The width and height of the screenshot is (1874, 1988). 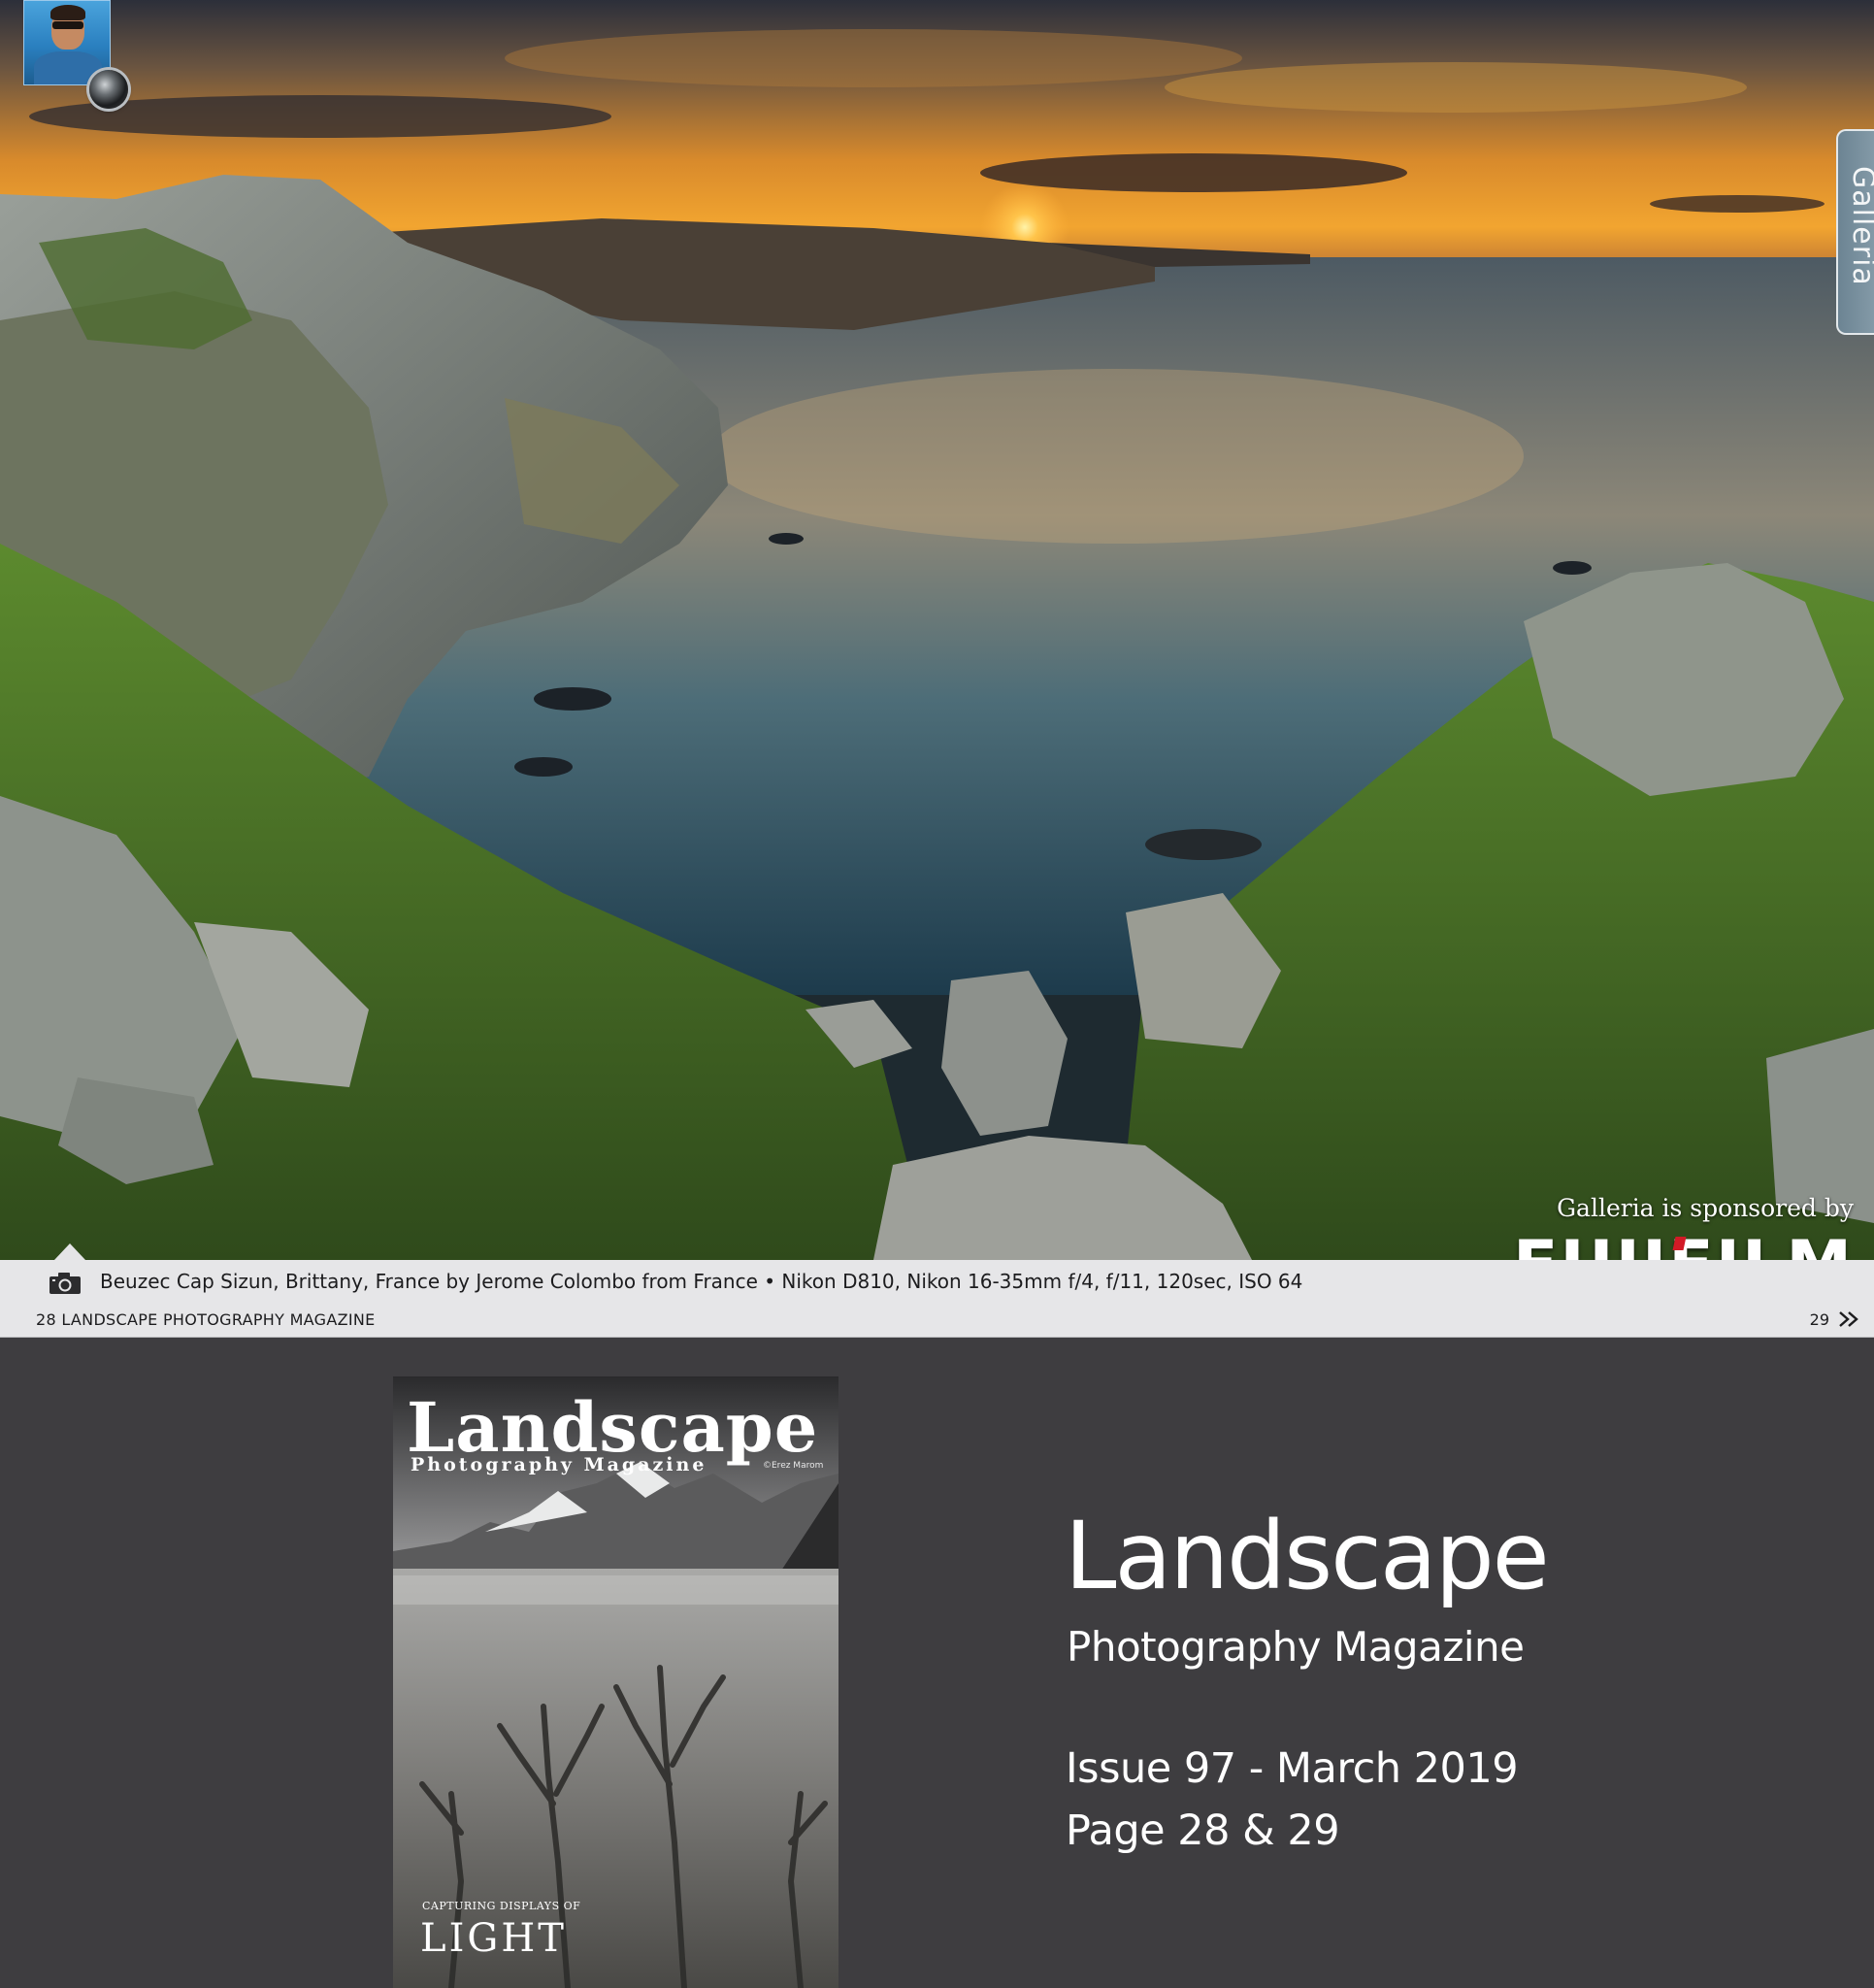 What do you see at coordinates (1203, 1830) in the screenshot?
I see `page-line: Page 28 & 29` at bounding box center [1203, 1830].